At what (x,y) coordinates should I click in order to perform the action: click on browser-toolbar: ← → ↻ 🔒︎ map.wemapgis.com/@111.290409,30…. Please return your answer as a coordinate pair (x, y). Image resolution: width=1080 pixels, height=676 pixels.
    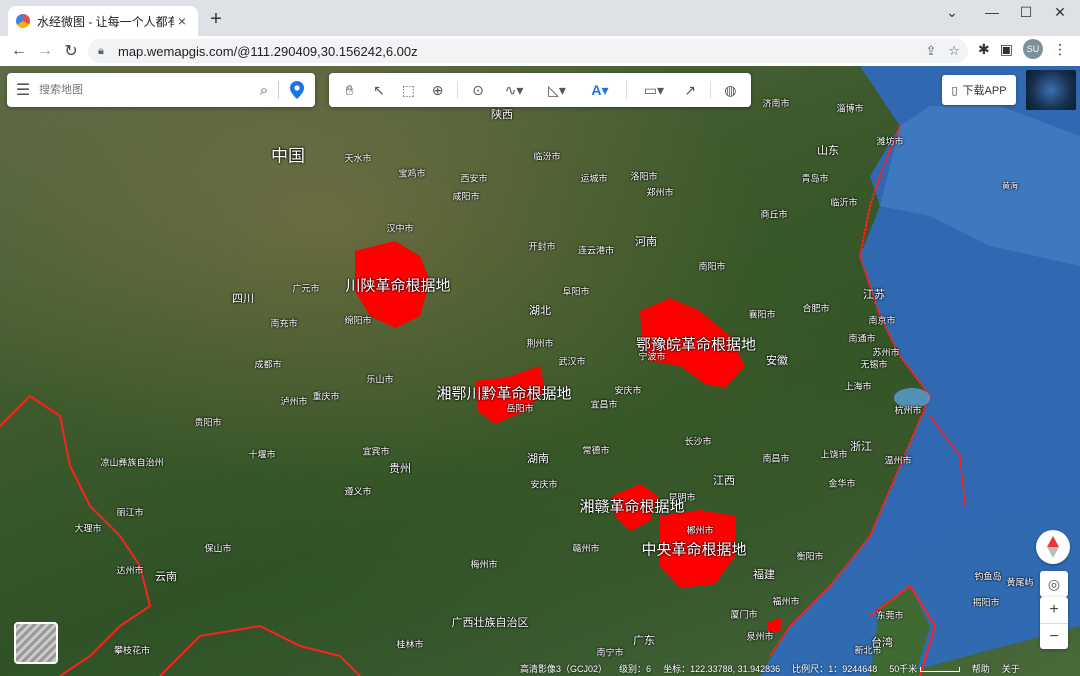
    Looking at the image, I should click on (540, 51).